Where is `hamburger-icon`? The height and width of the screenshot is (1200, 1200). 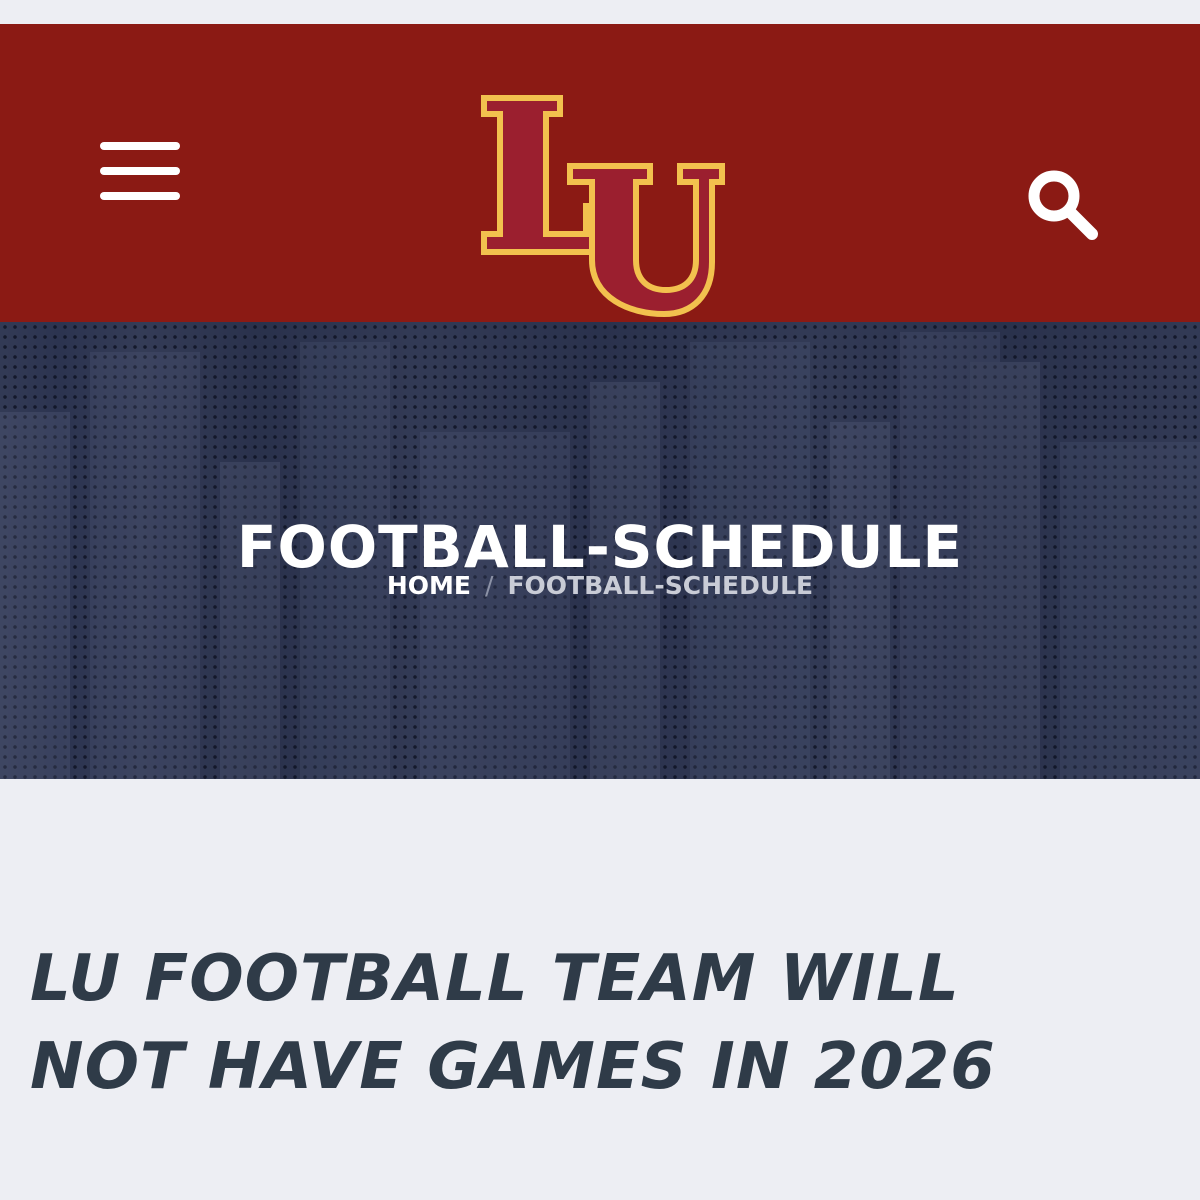
hamburger-icon is located at coordinates (140, 146).